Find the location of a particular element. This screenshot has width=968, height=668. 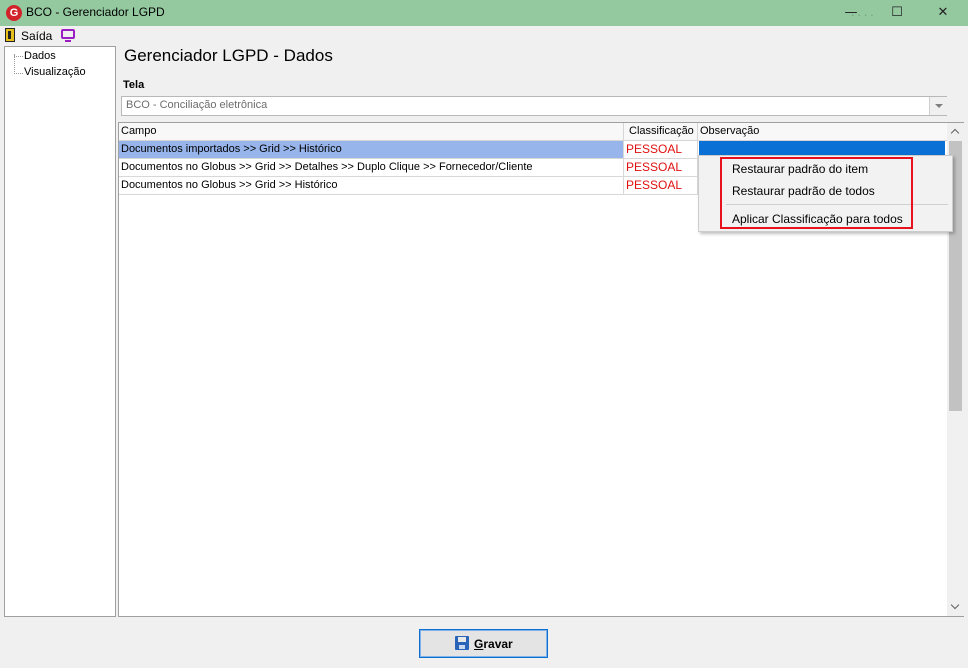

tree-item-dados: Dados is located at coordinates (40, 56).